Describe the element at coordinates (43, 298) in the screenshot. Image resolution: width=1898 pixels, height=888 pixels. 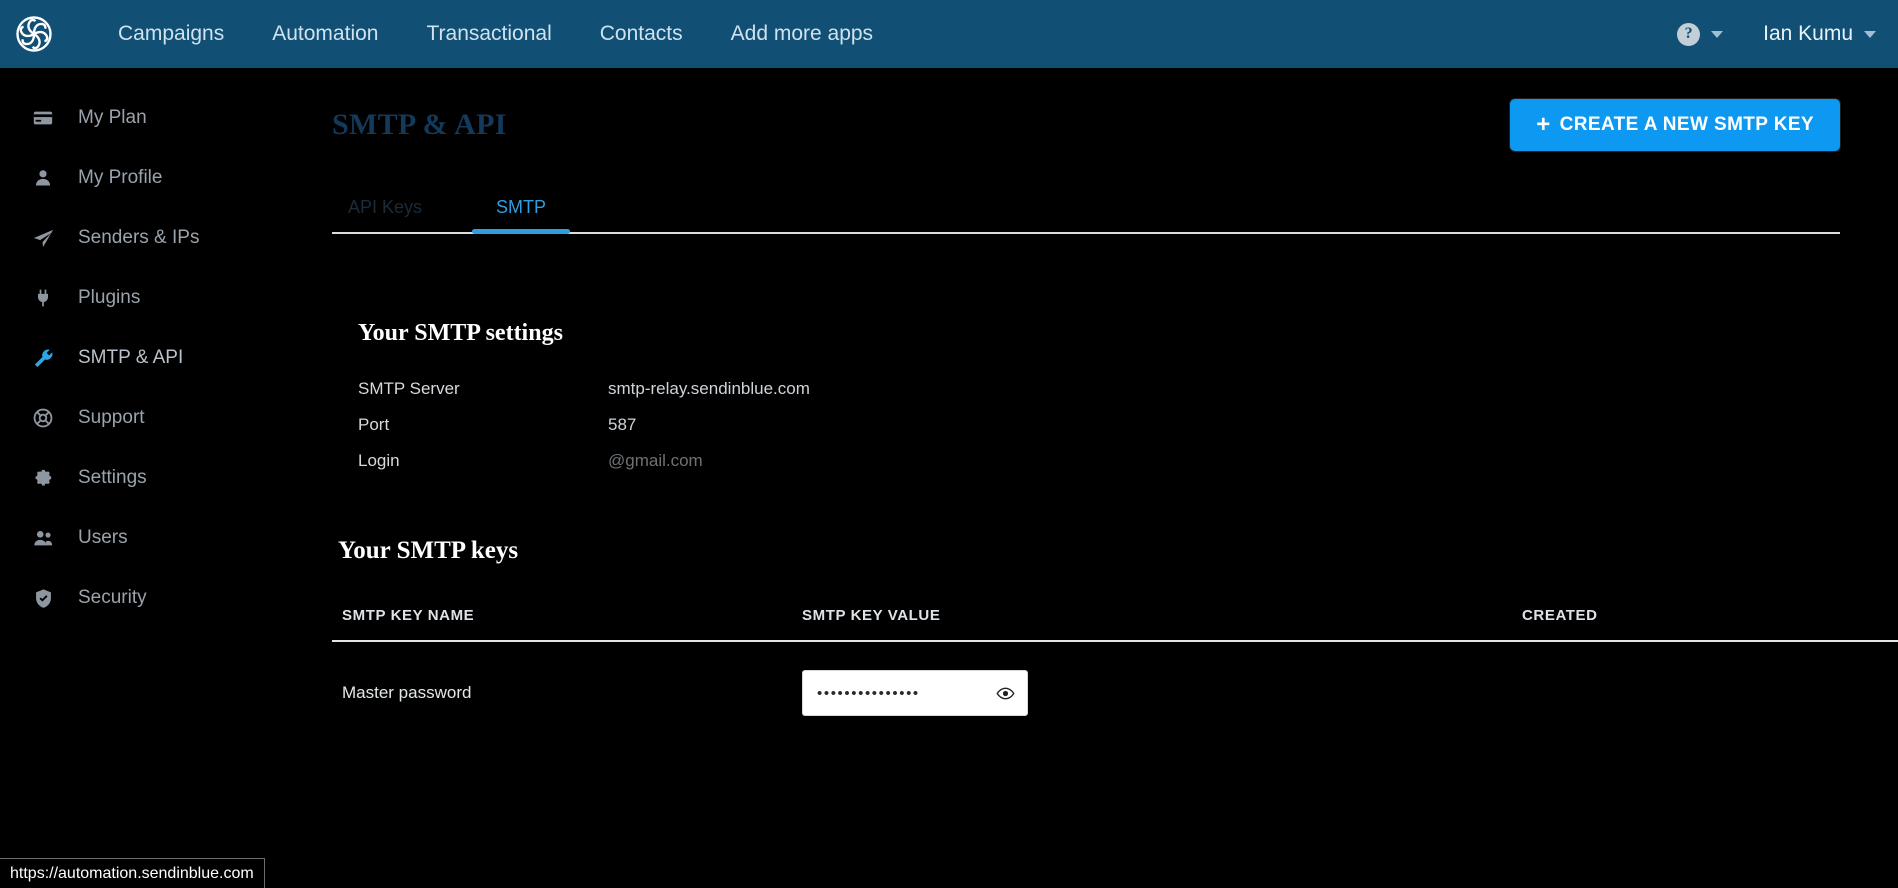
I see `plug-icon` at that location.